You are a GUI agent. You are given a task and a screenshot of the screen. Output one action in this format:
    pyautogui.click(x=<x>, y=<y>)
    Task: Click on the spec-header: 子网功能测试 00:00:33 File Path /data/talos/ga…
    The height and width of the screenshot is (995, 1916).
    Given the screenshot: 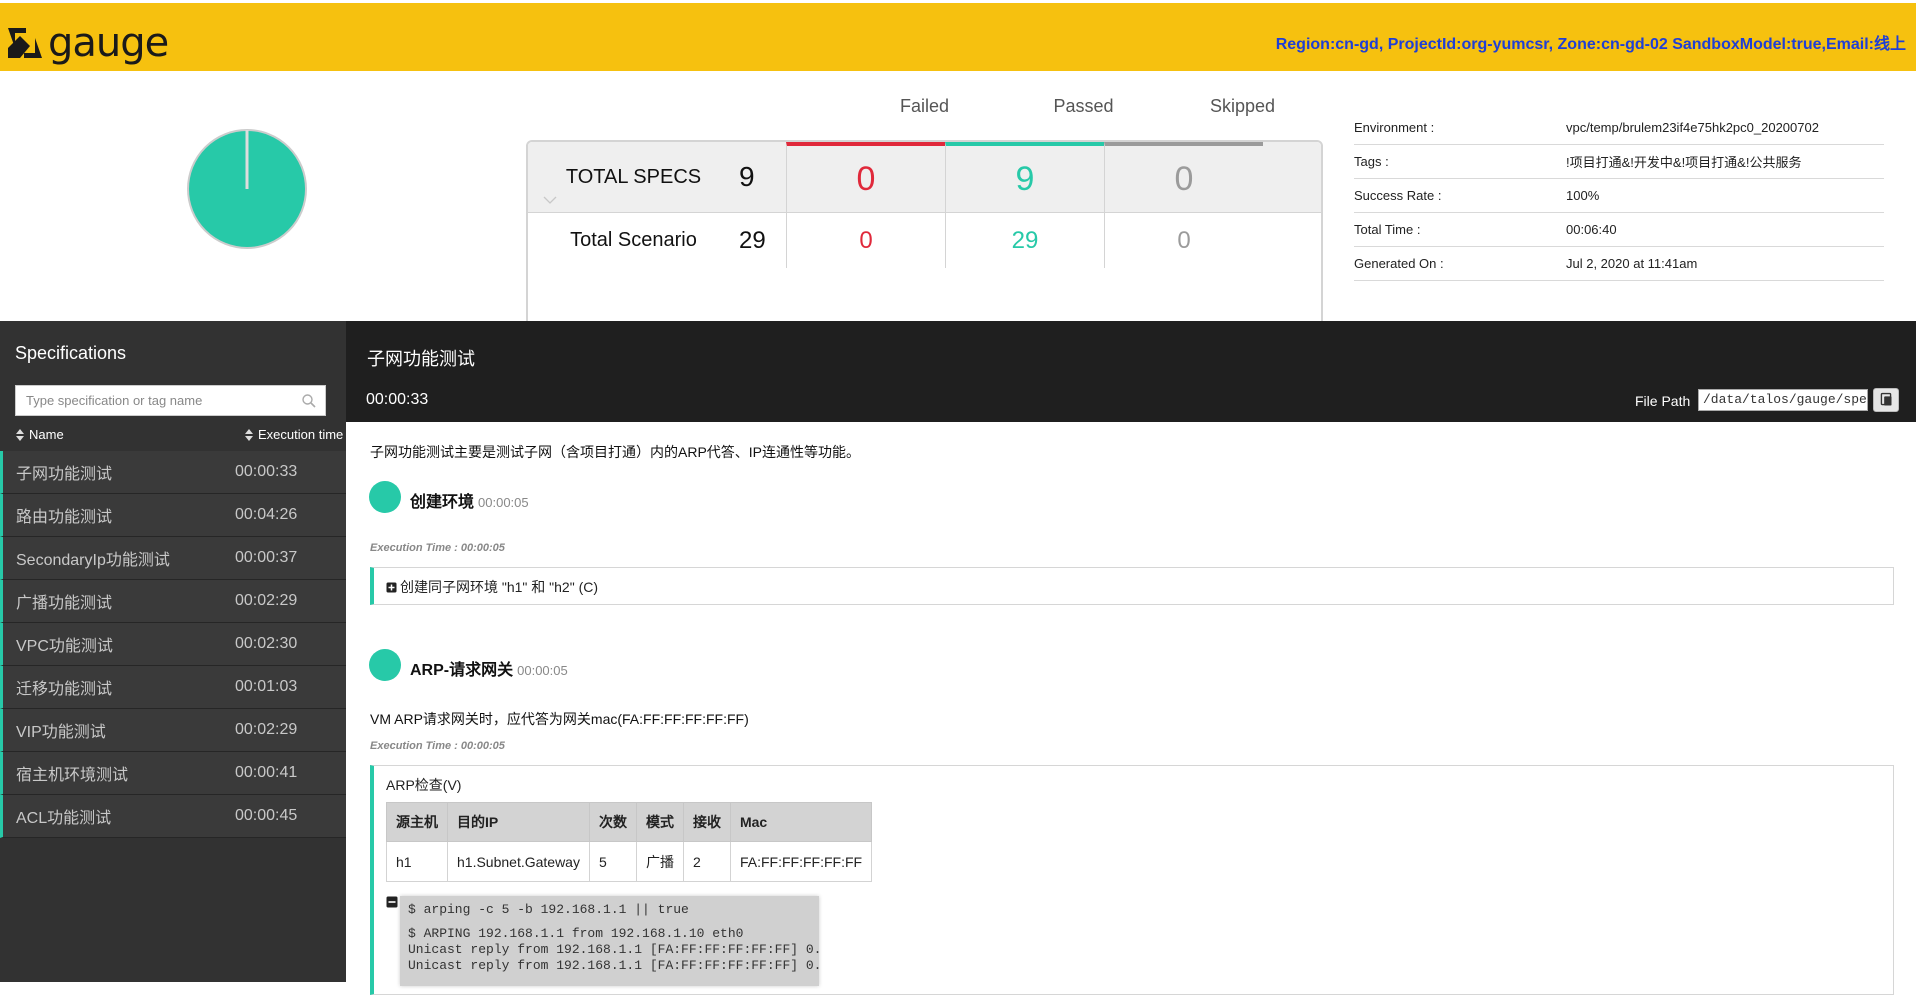 What is the action you would take?
    pyautogui.click(x=1131, y=371)
    